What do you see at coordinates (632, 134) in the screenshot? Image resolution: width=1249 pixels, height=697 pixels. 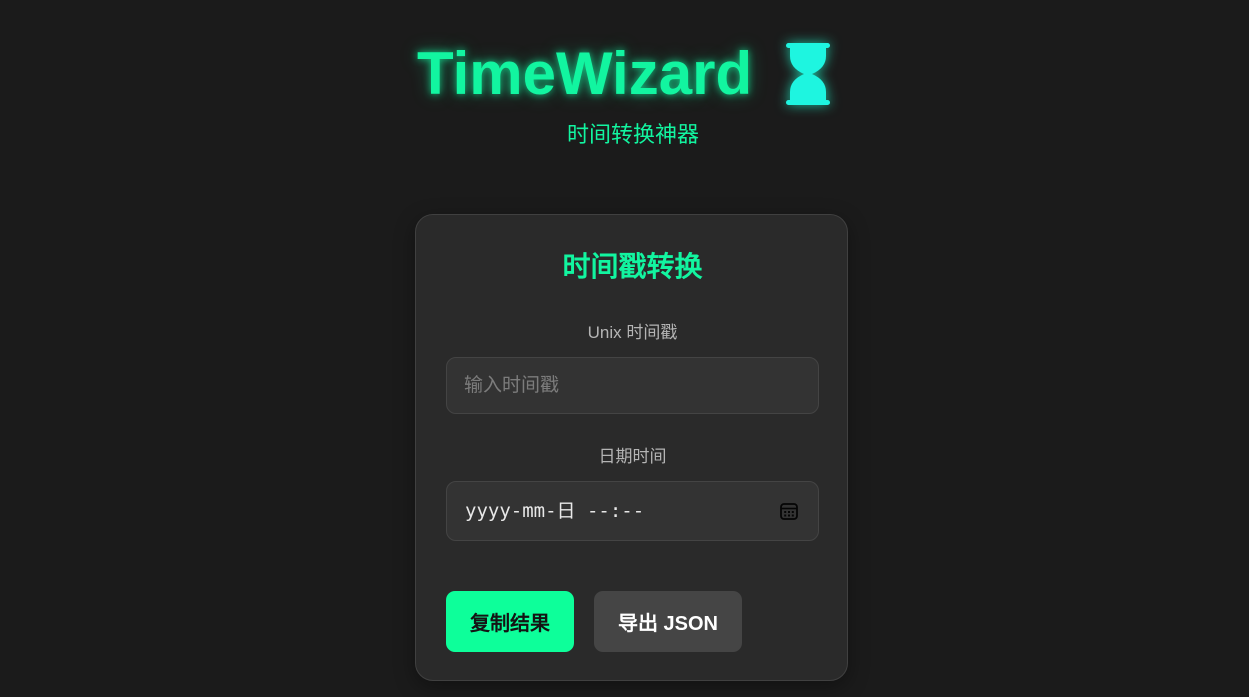 I see `app-subtitle: 时间转换神器` at bounding box center [632, 134].